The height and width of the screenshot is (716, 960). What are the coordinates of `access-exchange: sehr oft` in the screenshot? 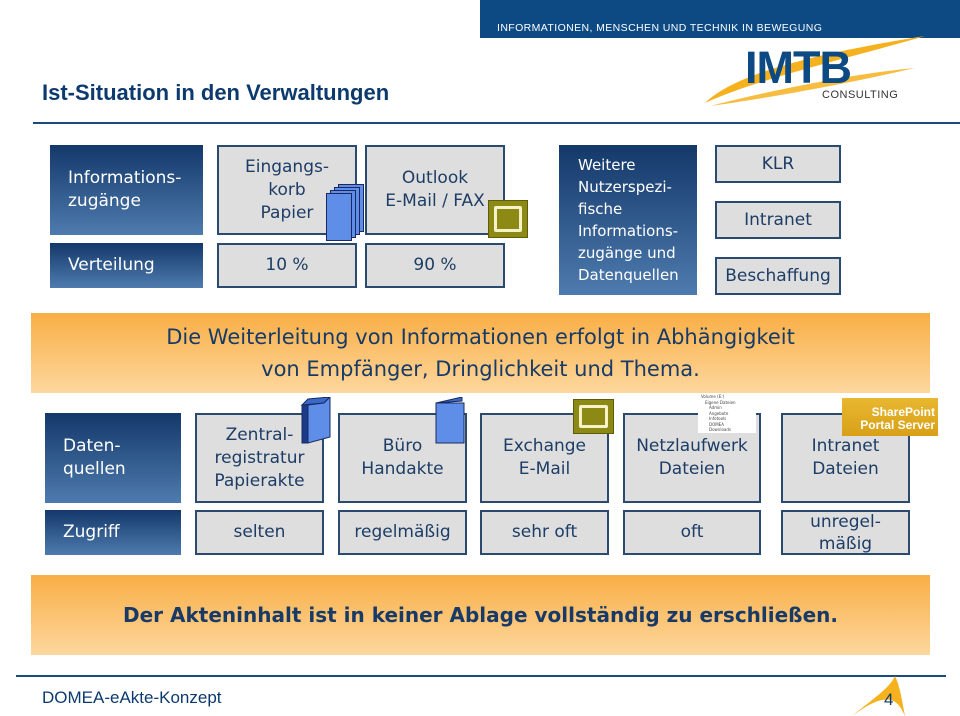 It's located at (544, 532).